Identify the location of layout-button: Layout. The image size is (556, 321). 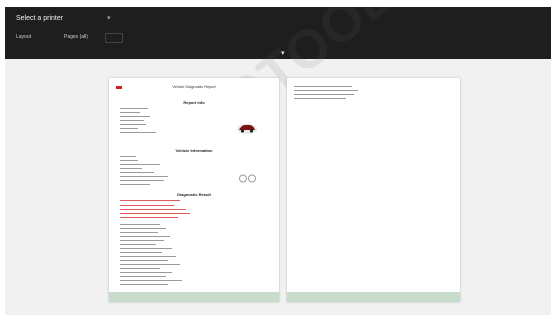
(23, 37).